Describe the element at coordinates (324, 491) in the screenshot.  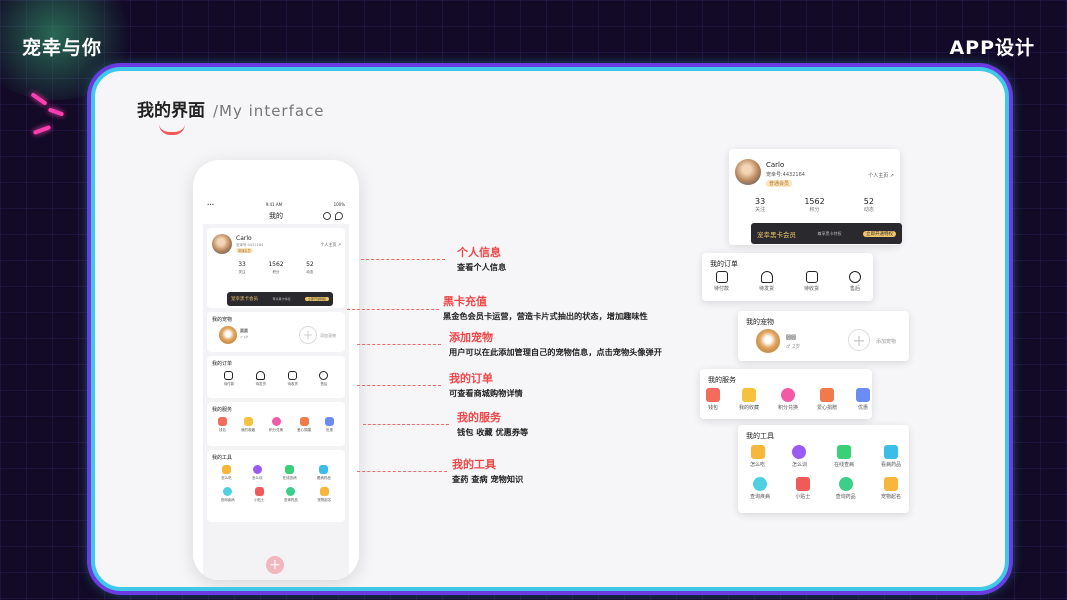
I see `naming-icon` at that location.